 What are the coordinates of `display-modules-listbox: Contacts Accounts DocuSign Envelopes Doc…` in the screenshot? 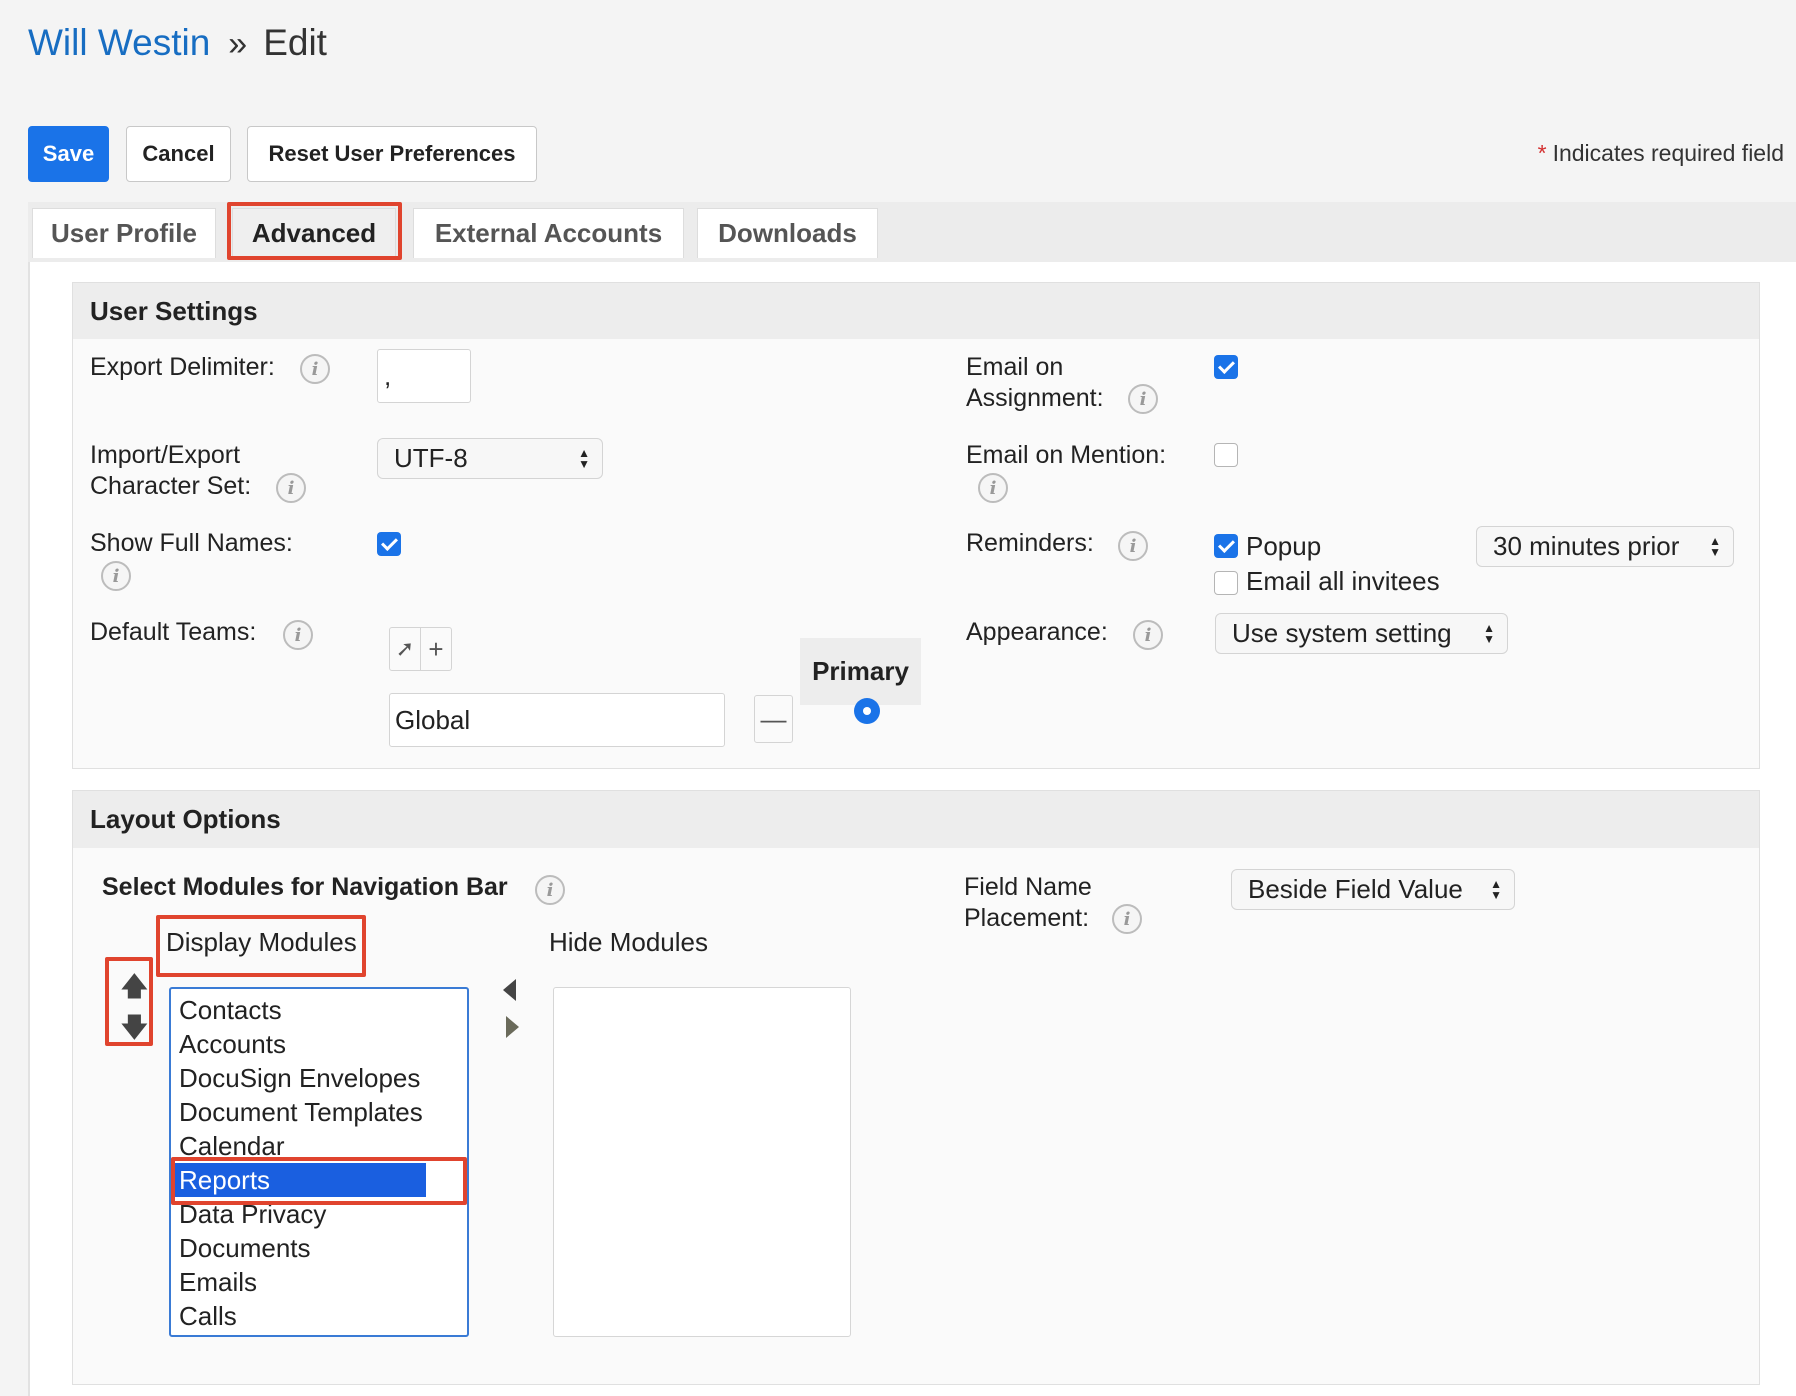 It's located at (319, 1162).